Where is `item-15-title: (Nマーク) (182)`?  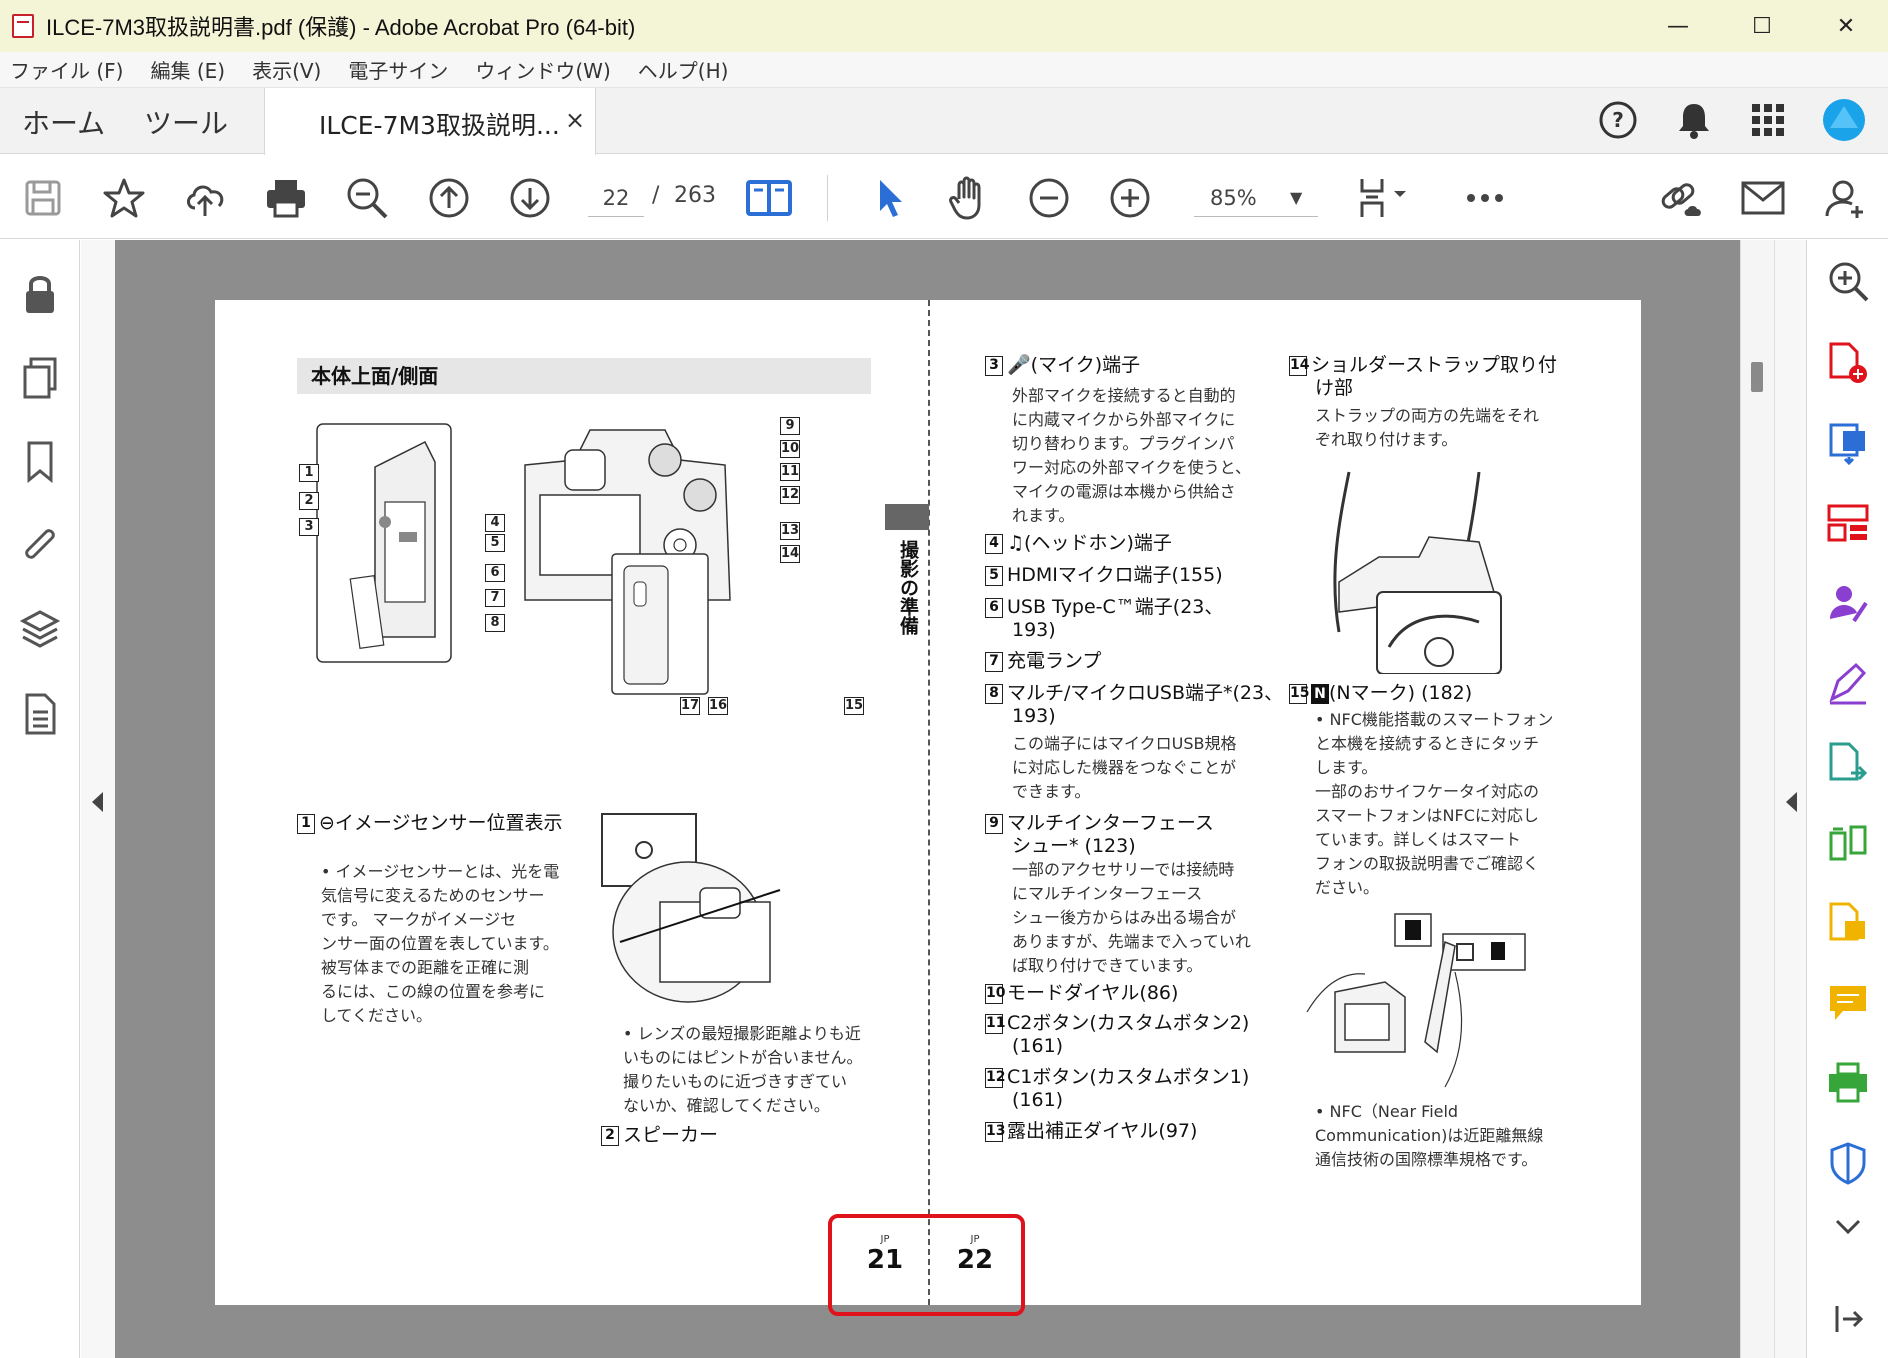 item-15-title: (Nマーク) (182) is located at coordinates (1401, 693).